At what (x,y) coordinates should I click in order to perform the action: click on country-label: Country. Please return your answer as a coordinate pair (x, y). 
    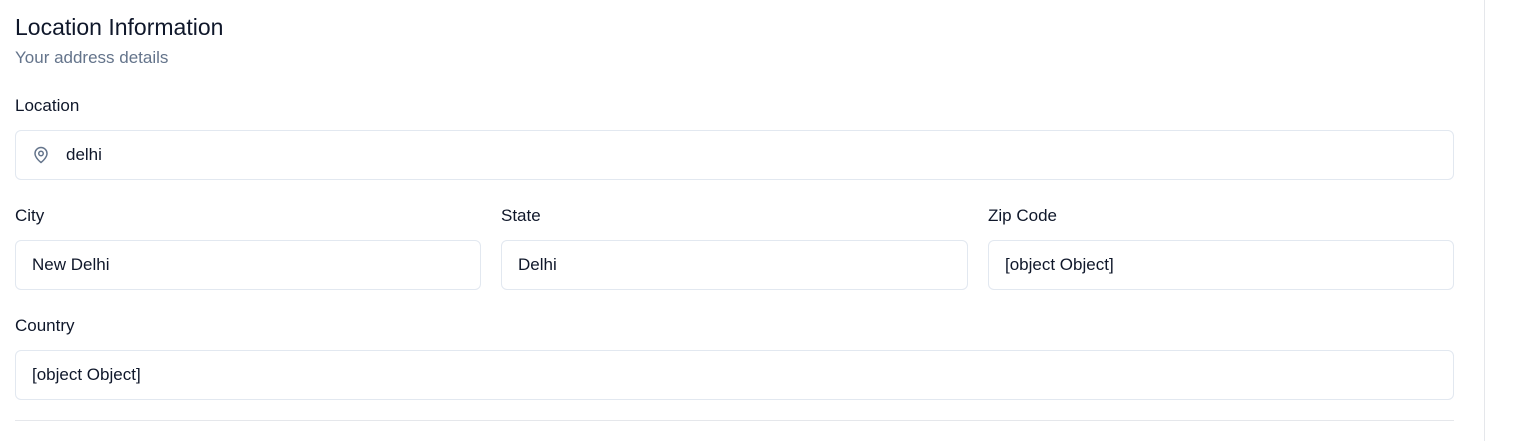
    Looking at the image, I should click on (45, 325).